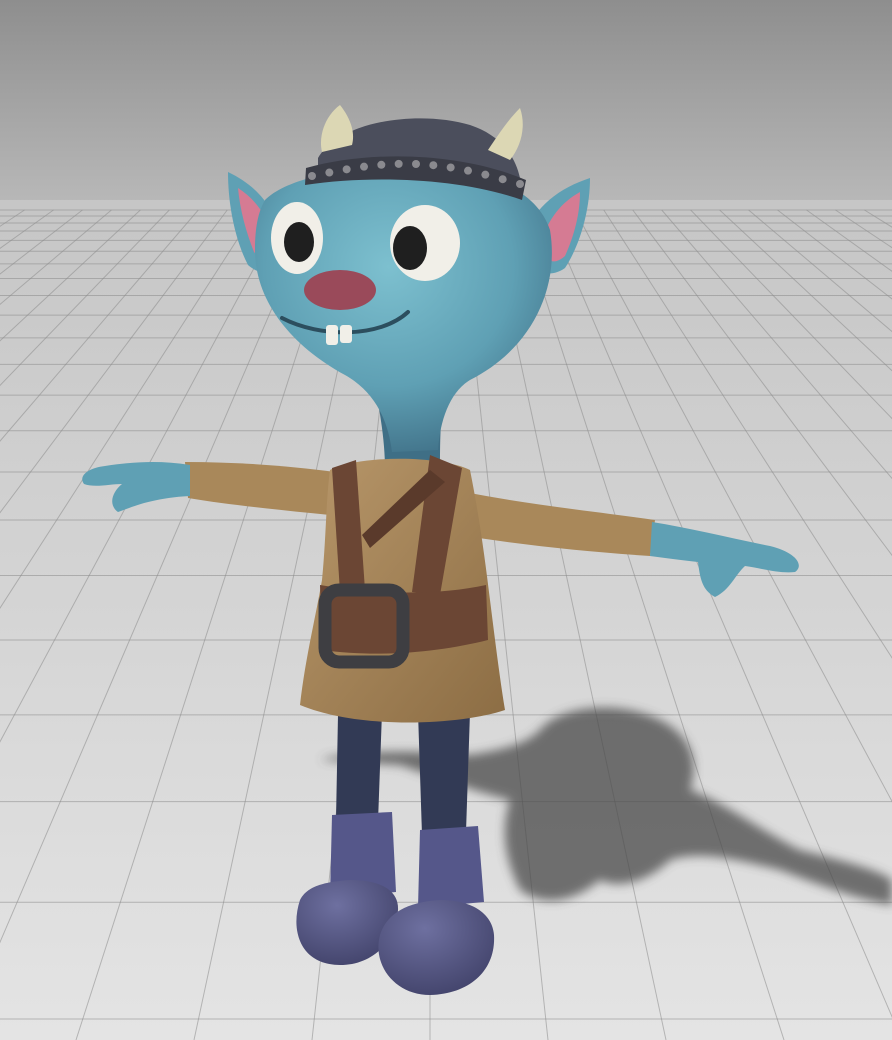 The image size is (892, 1040). Describe the element at coordinates (359, 767) in the screenshot. I see `left-leg` at that location.